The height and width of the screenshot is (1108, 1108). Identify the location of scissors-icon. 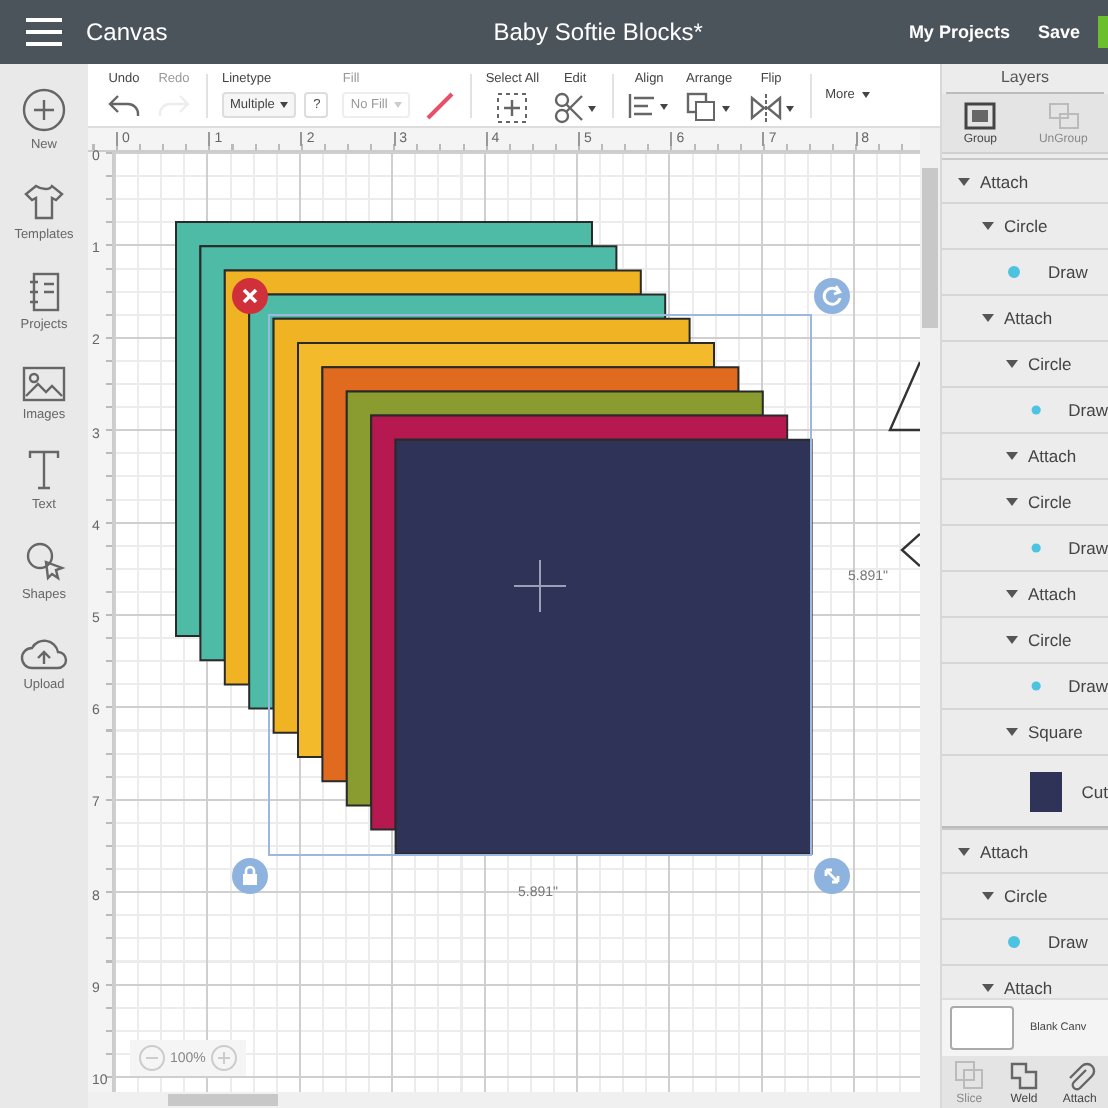
(575, 107).